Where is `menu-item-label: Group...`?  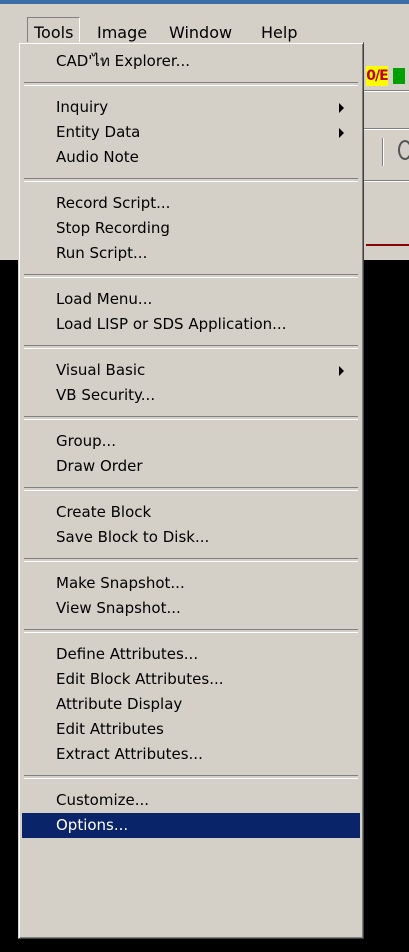
menu-item-label: Group... is located at coordinates (86, 441).